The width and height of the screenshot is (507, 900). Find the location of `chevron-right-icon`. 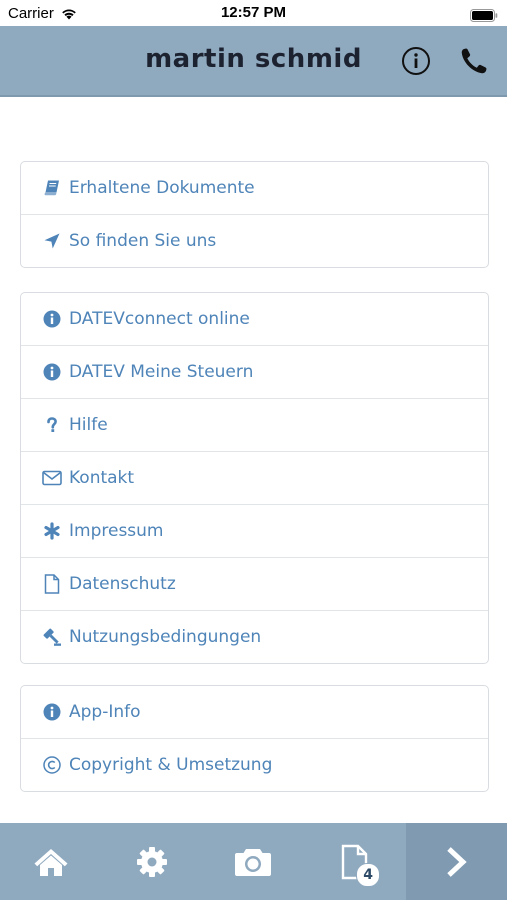

chevron-right-icon is located at coordinates (457, 861).